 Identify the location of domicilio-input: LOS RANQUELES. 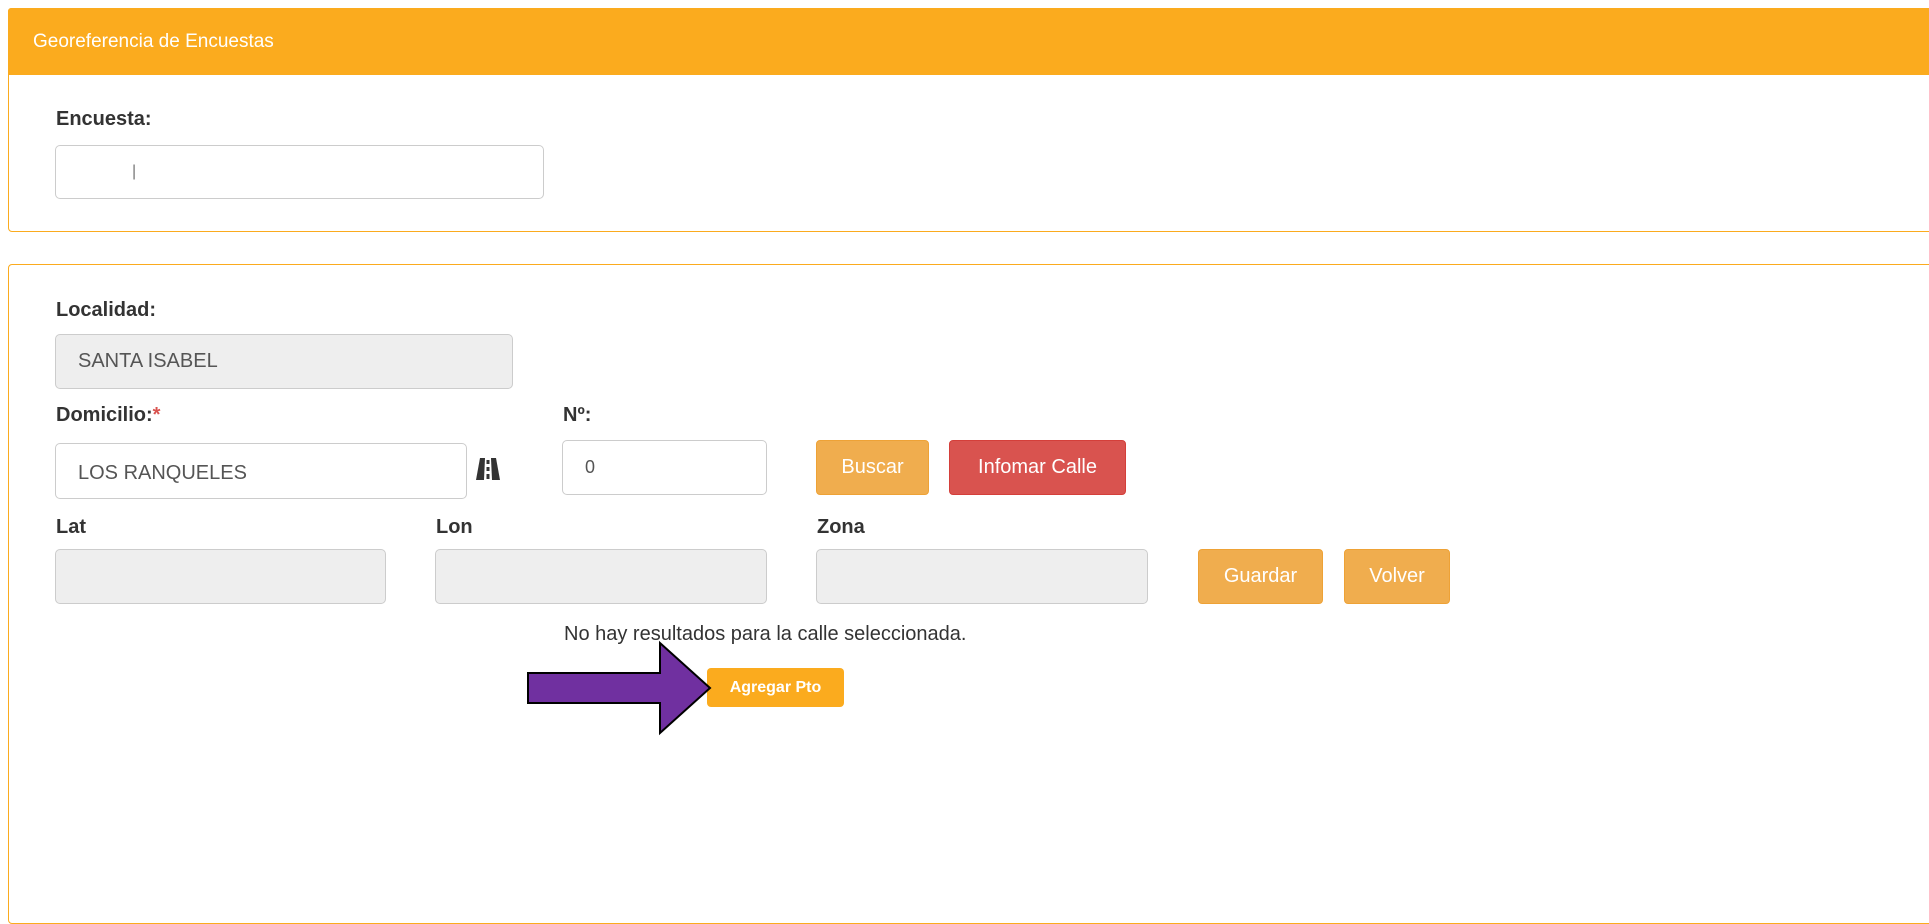
(261, 471).